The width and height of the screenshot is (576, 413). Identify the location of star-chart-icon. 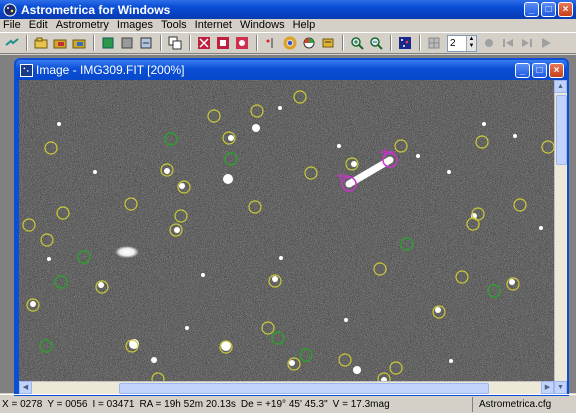
(405, 43).